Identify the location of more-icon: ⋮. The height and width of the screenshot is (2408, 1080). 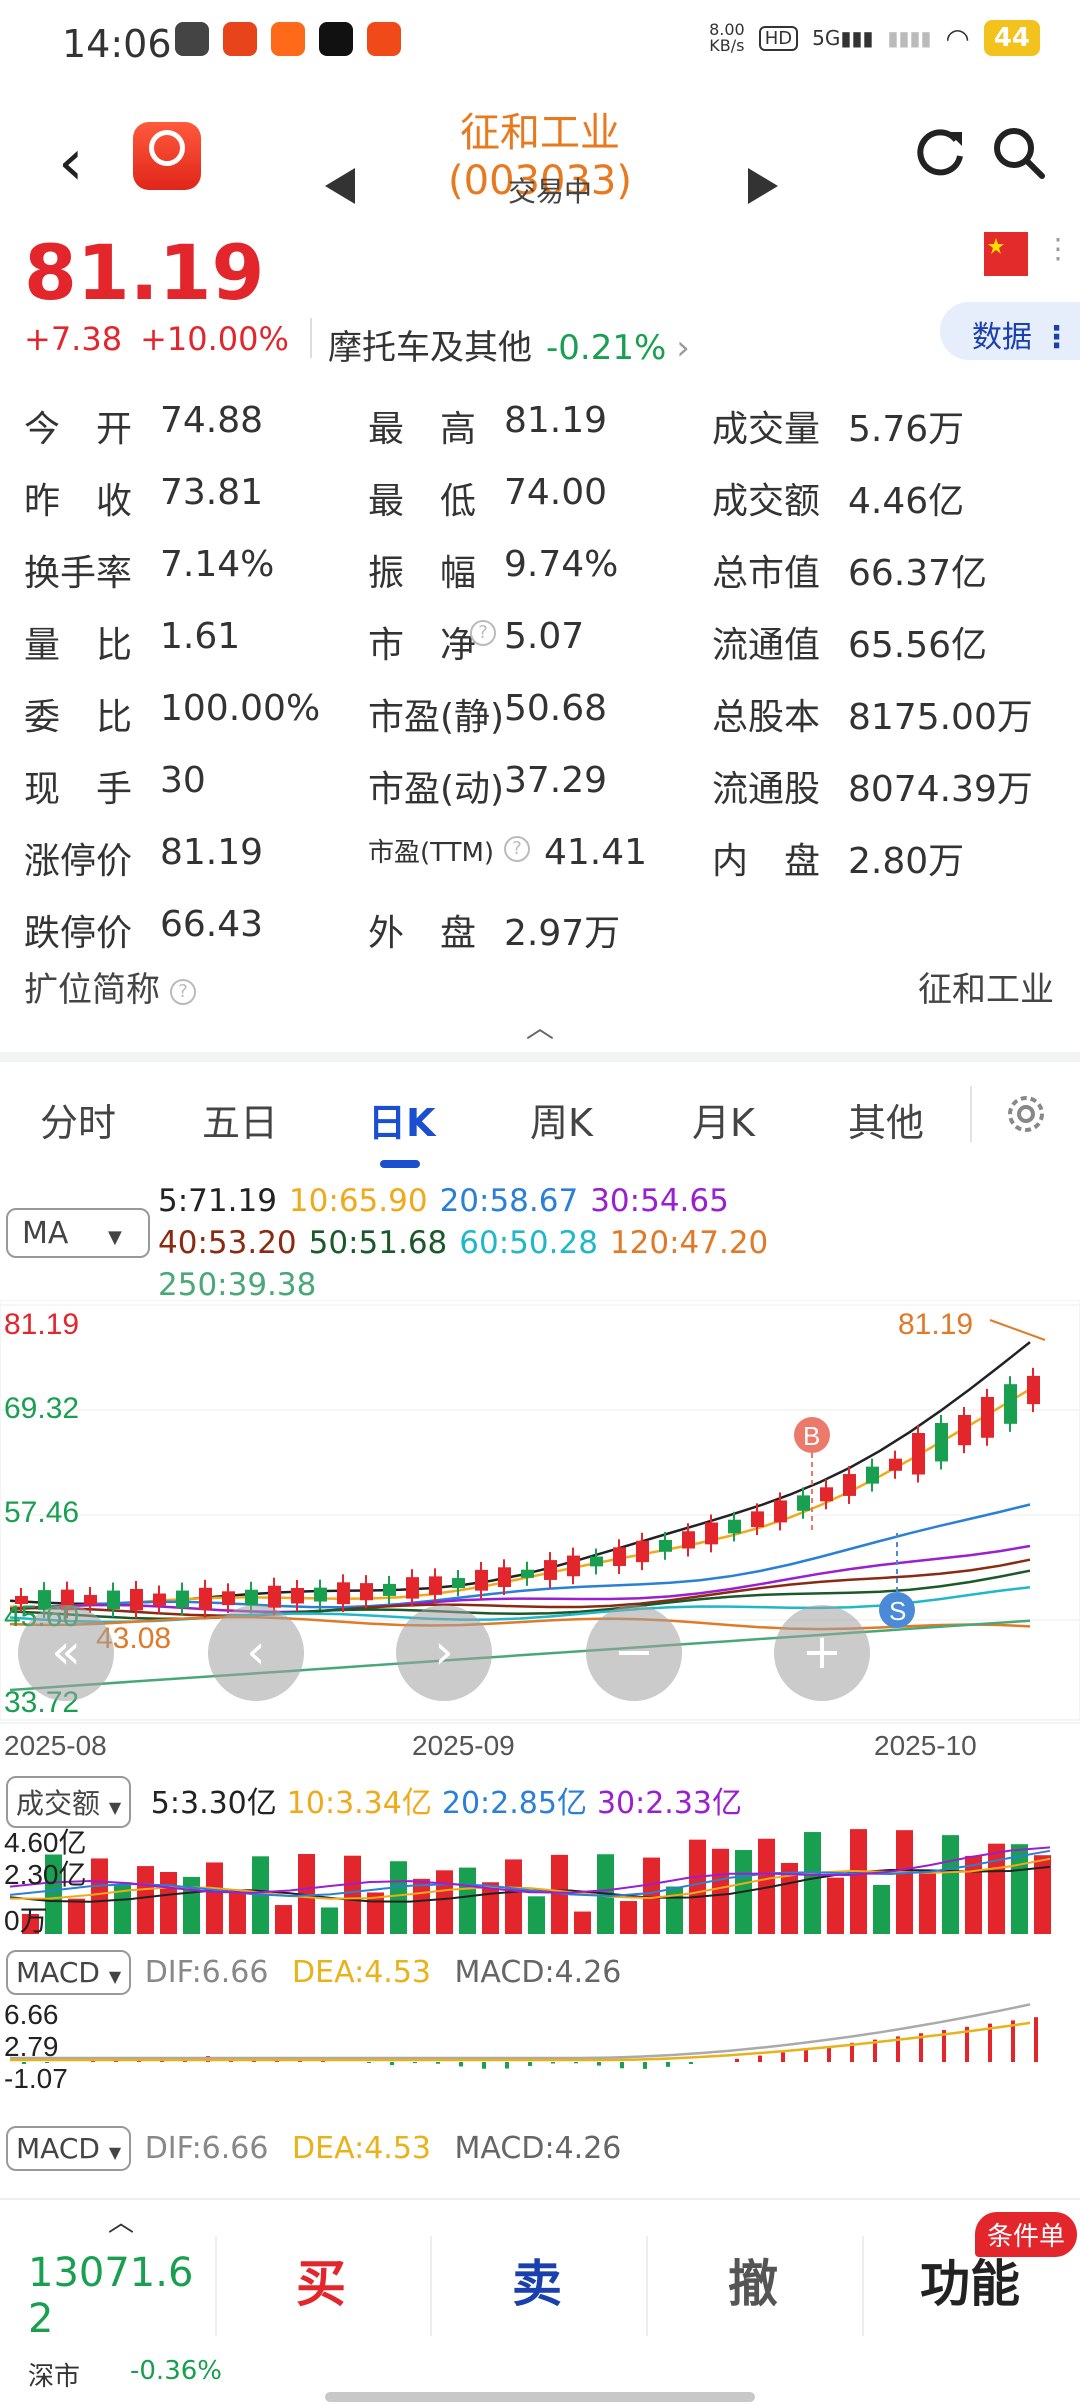
(1058, 248).